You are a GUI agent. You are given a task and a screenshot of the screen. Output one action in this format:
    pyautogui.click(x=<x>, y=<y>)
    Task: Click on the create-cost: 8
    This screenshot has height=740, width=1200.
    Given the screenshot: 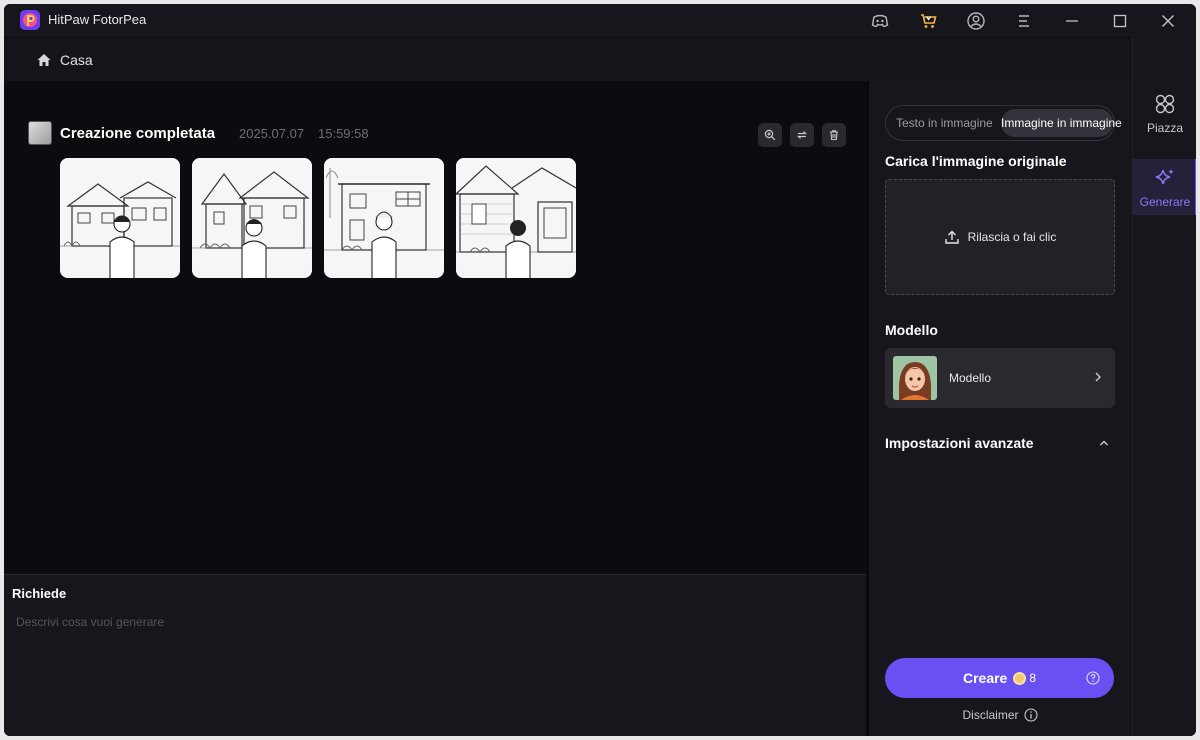 What is the action you would take?
    pyautogui.click(x=1033, y=678)
    